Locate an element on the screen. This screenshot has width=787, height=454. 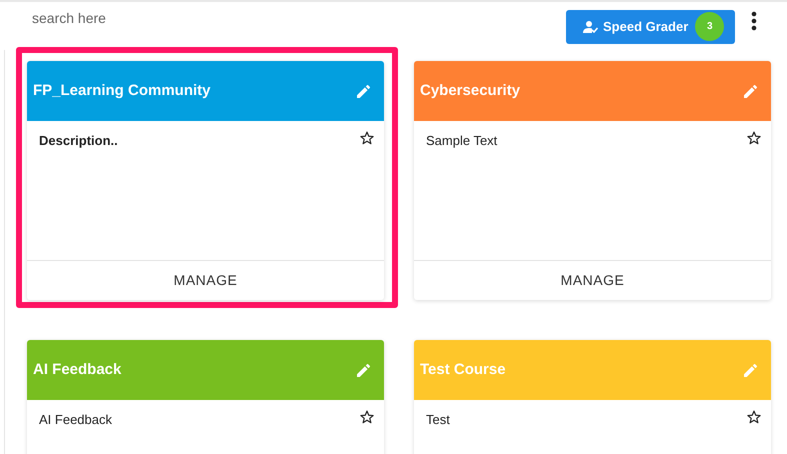
course-description: Test is located at coordinates (438, 420).